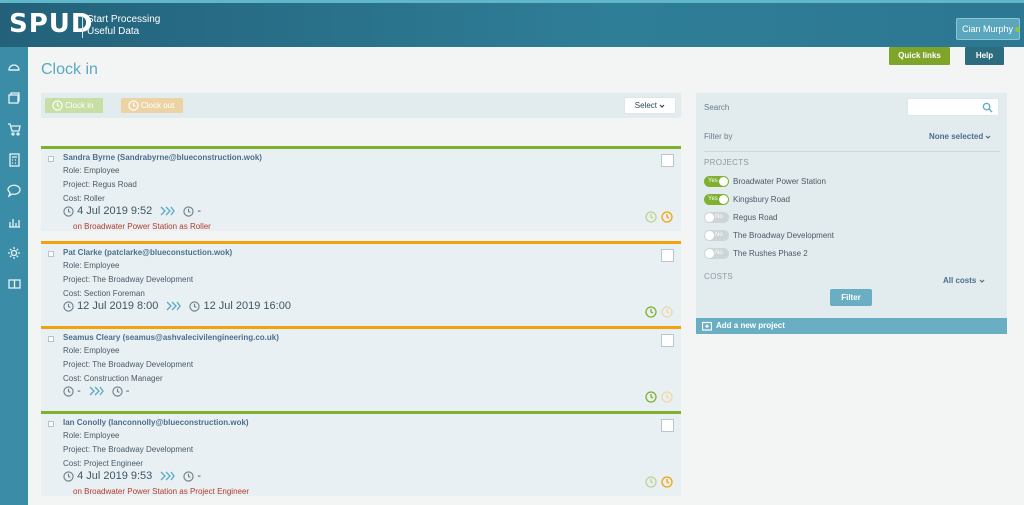  Describe the element at coordinates (987, 107) in the screenshot. I see `search-icon` at that location.